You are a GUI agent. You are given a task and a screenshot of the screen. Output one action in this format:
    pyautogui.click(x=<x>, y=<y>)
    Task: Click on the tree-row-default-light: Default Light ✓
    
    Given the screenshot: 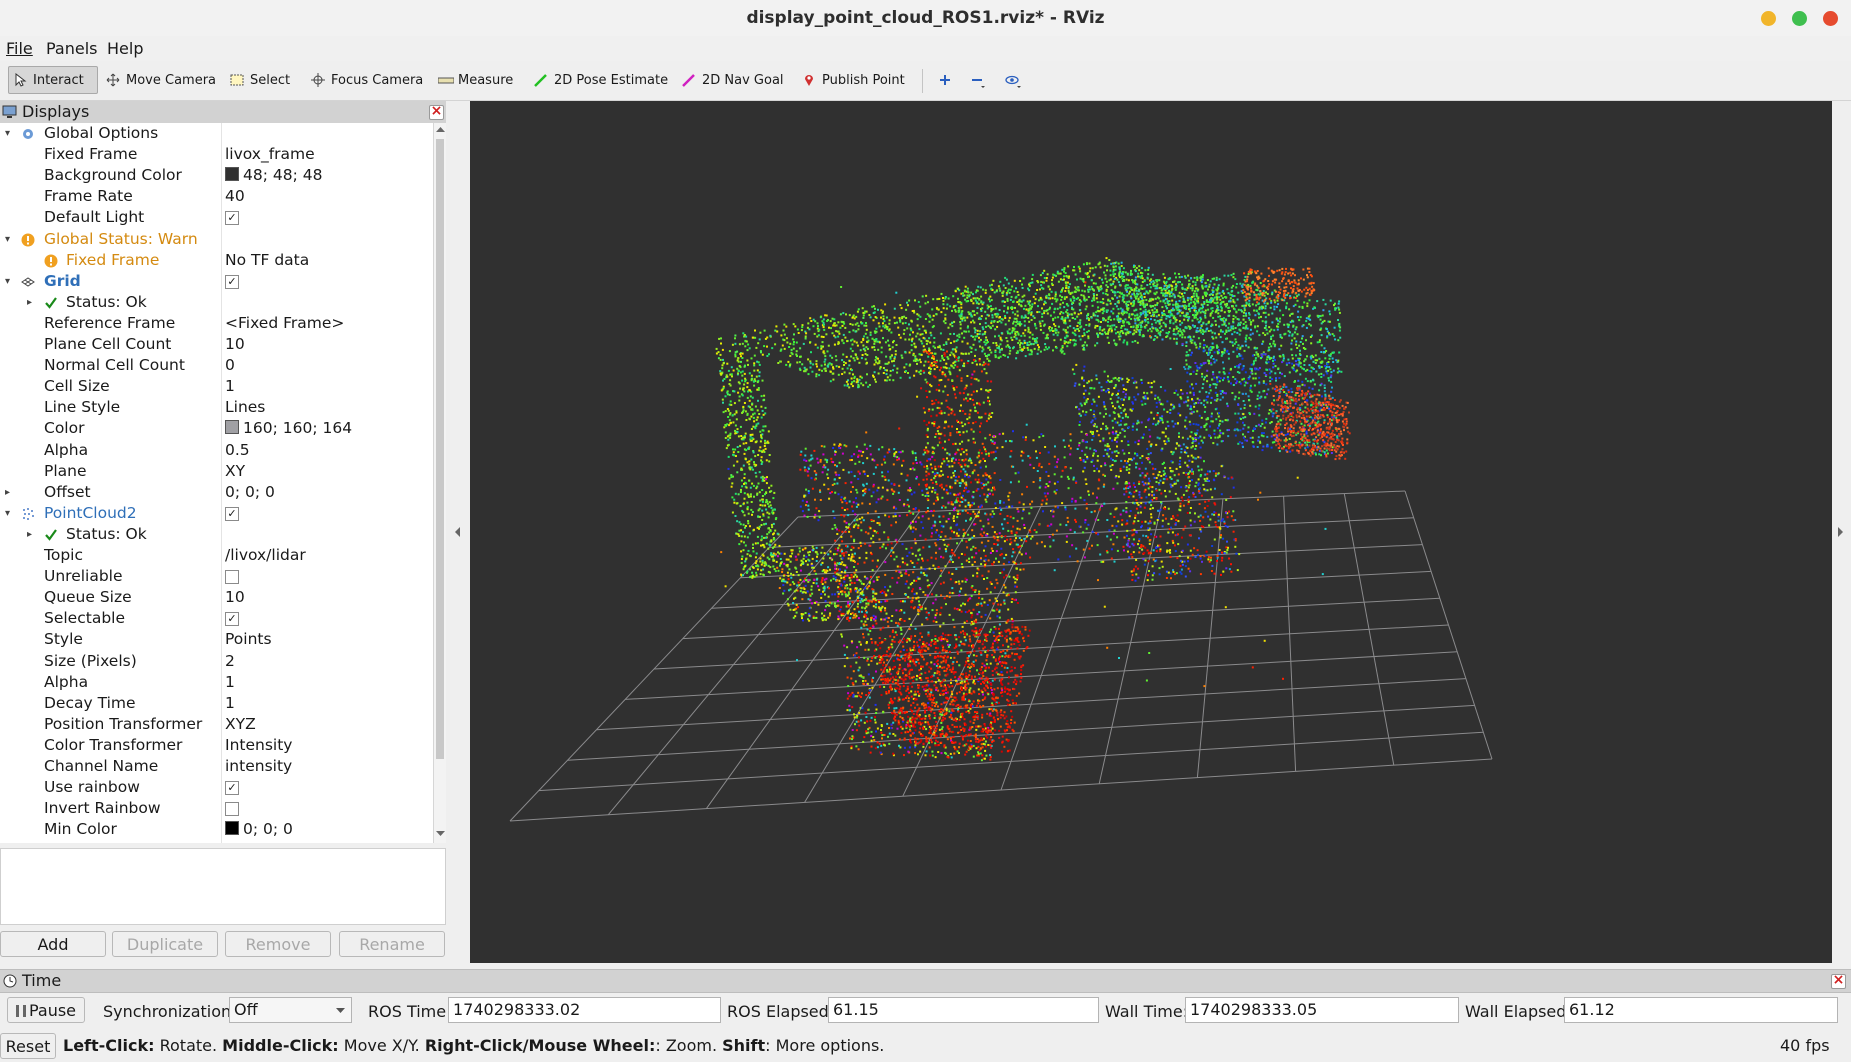 What is the action you would take?
    pyautogui.click(x=216, y=217)
    